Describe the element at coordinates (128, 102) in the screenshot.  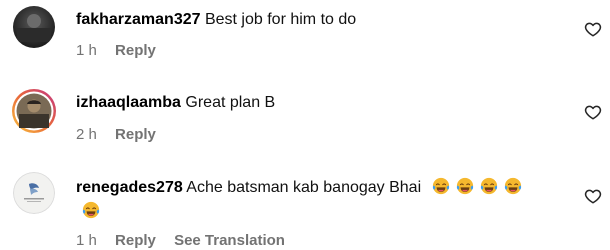
I see `username: izhaaqlaamba` at that location.